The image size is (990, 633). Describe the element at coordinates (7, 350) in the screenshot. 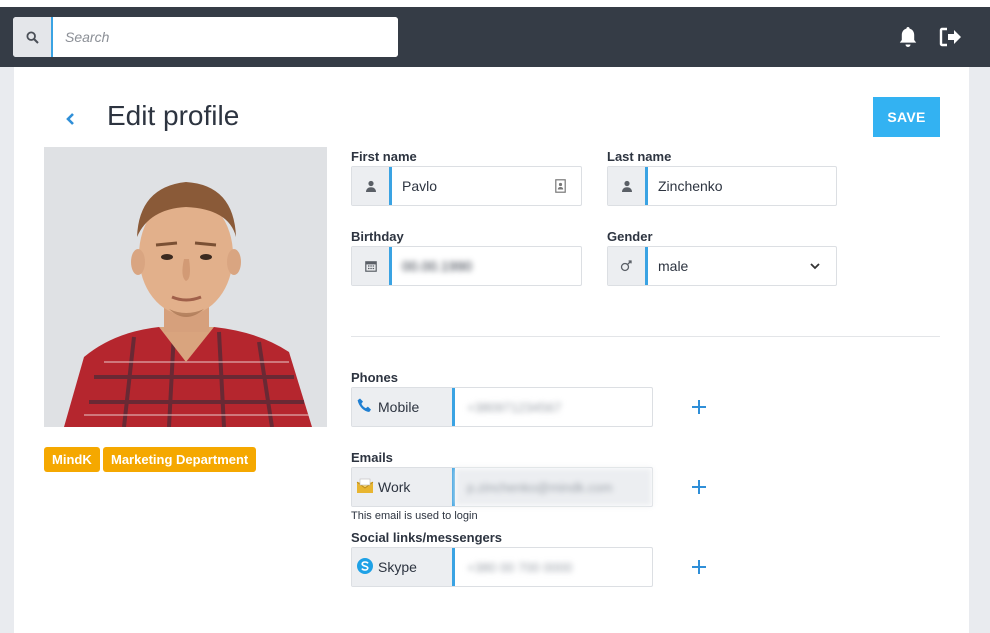

I see `page-margin` at that location.